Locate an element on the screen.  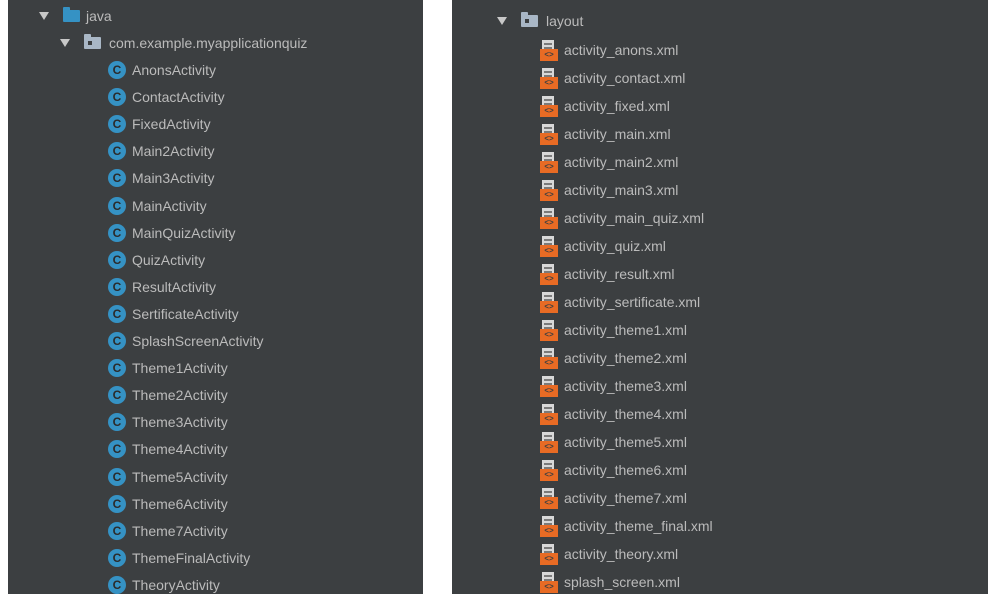
tree-item-layout-file: <> activity_theme5.xml is located at coordinates (613, 442).